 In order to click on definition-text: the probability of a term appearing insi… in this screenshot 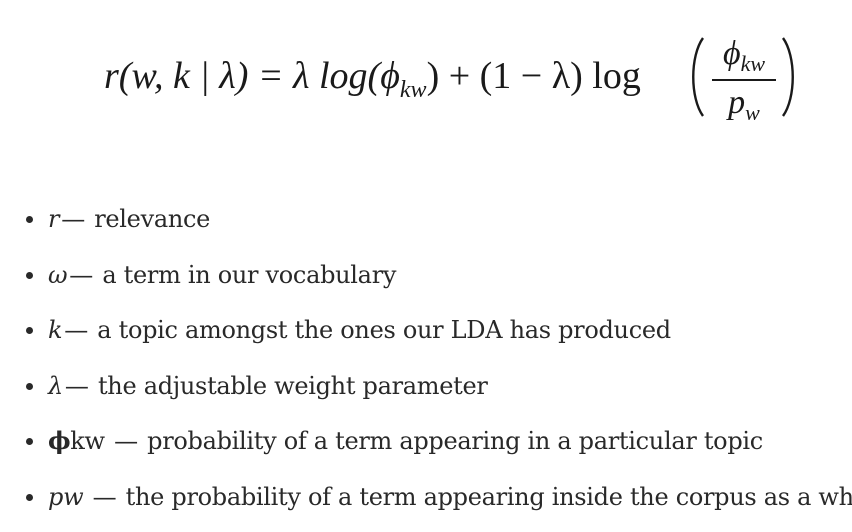, I will do `click(485, 496)`.